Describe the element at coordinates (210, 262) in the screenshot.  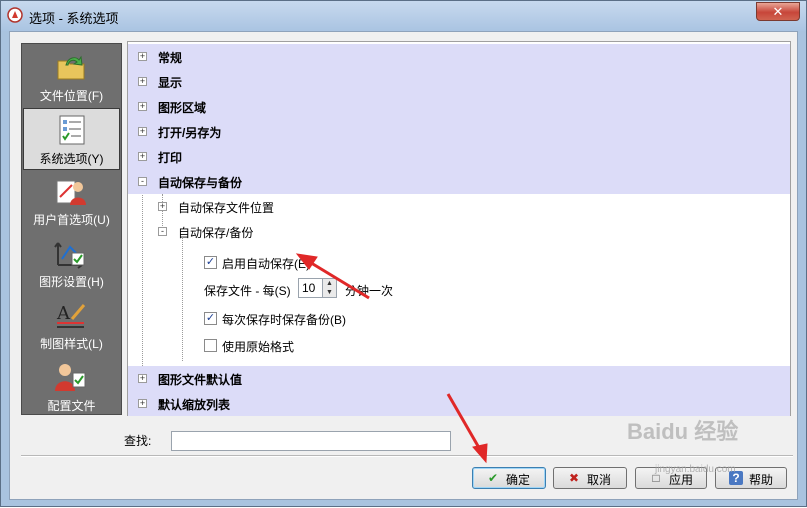
I see `enable-autosave-checkbox: ✓` at that location.